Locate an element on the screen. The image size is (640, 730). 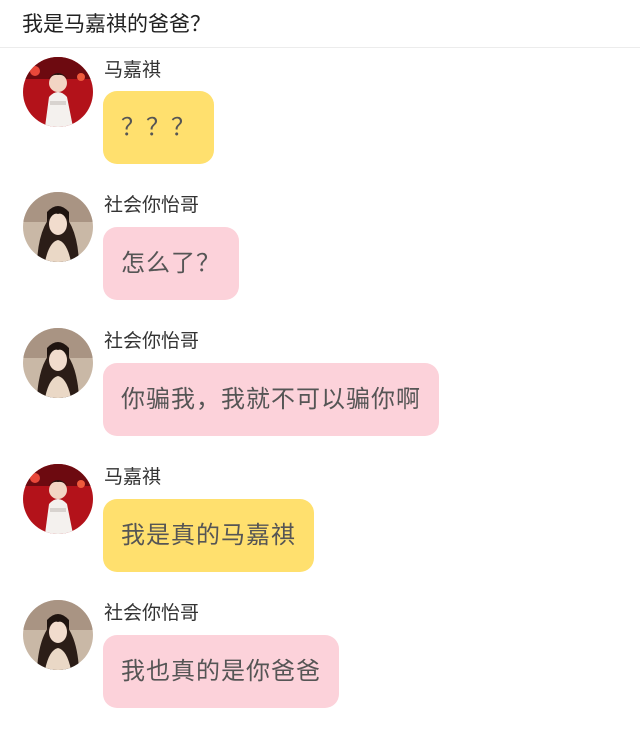
message-bubble: 你骗我，我就不可以骗你啊 is located at coordinates (271, 399).